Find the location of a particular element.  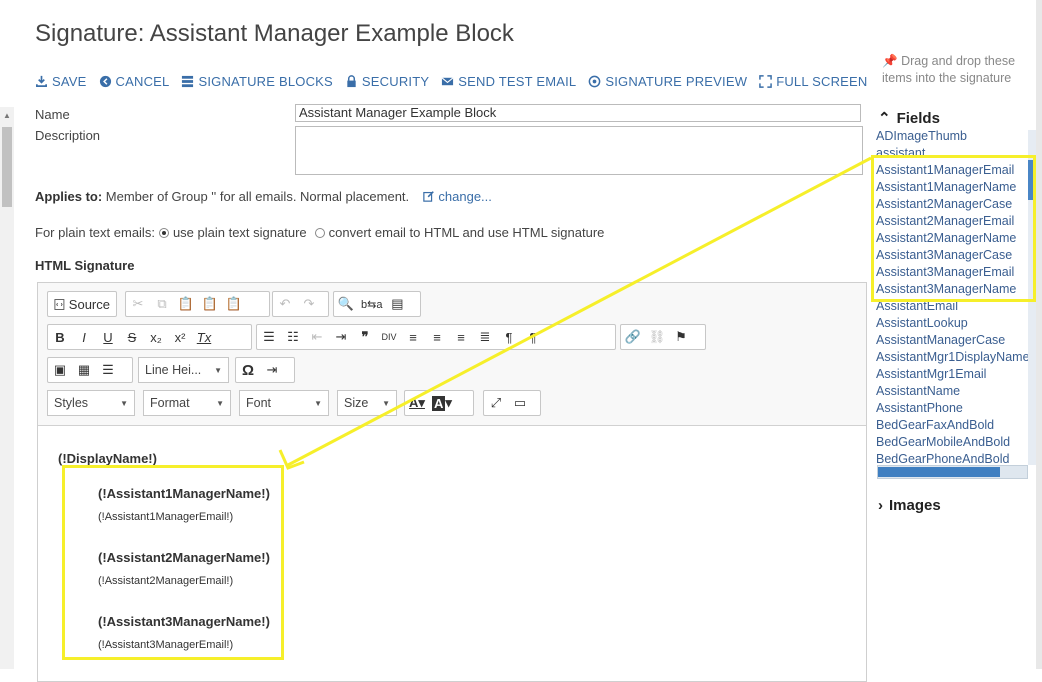

source-button: Source is located at coordinates (82, 304).